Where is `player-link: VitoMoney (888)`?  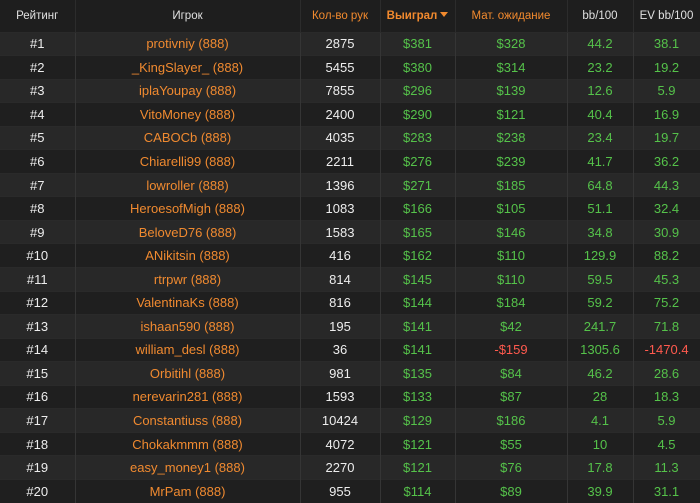 player-link: VitoMoney (888) is located at coordinates (188, 114).